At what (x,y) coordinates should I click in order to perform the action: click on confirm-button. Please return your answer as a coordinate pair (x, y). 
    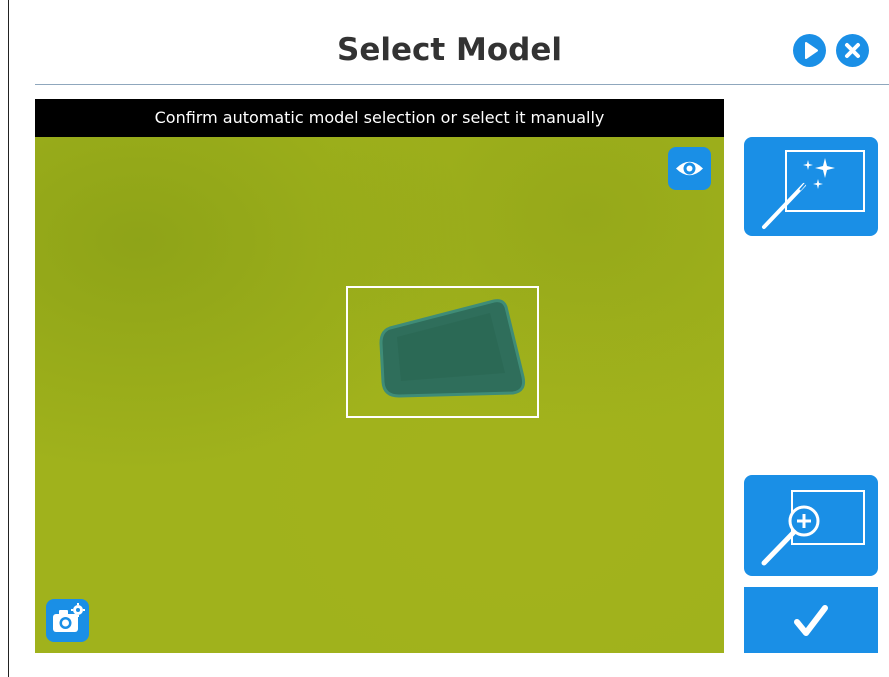
    Looking at the image, I should click on (811, 620).